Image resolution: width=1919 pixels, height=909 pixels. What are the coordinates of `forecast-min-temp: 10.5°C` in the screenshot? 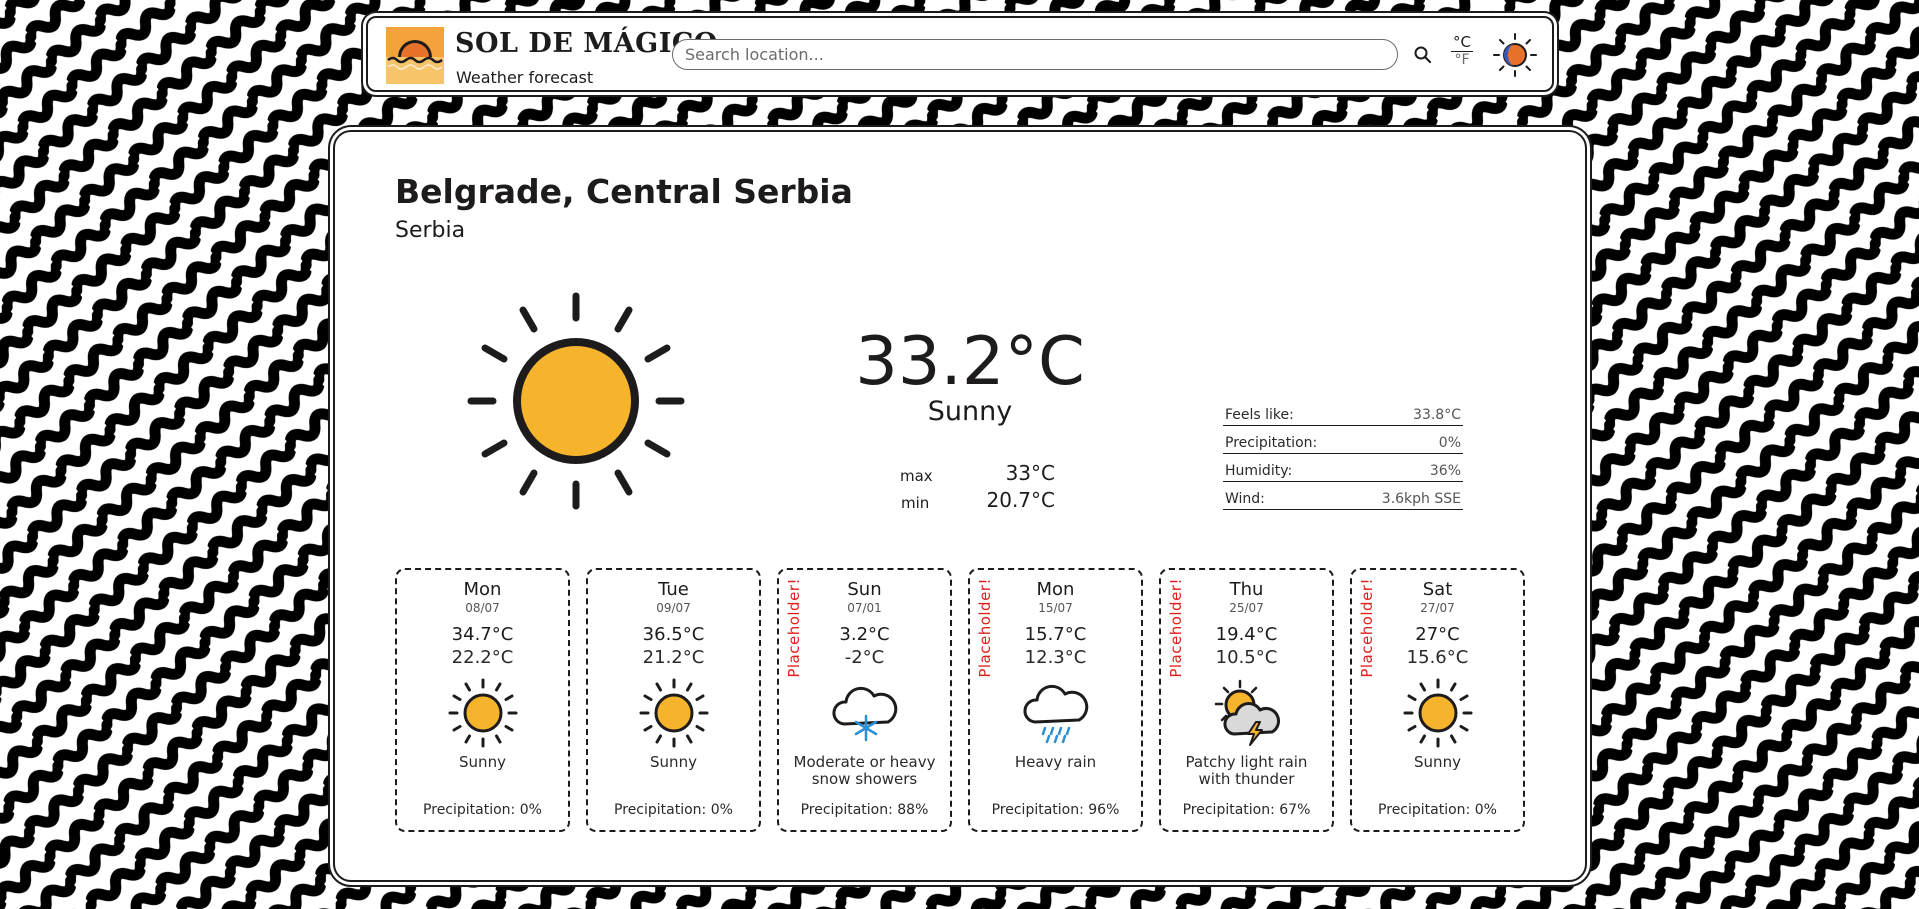 It's located at (1246, 657).